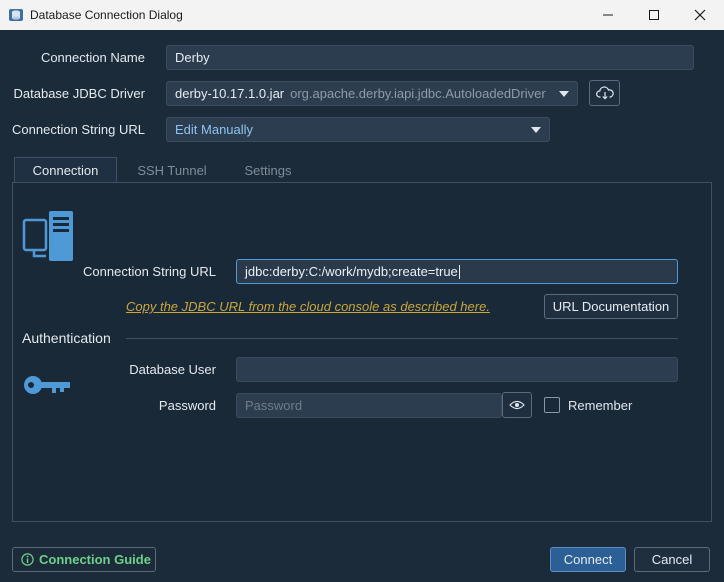  Describe the element at coordinates (16, 15) in the screenshot. I see `database-app-icon` at that location.